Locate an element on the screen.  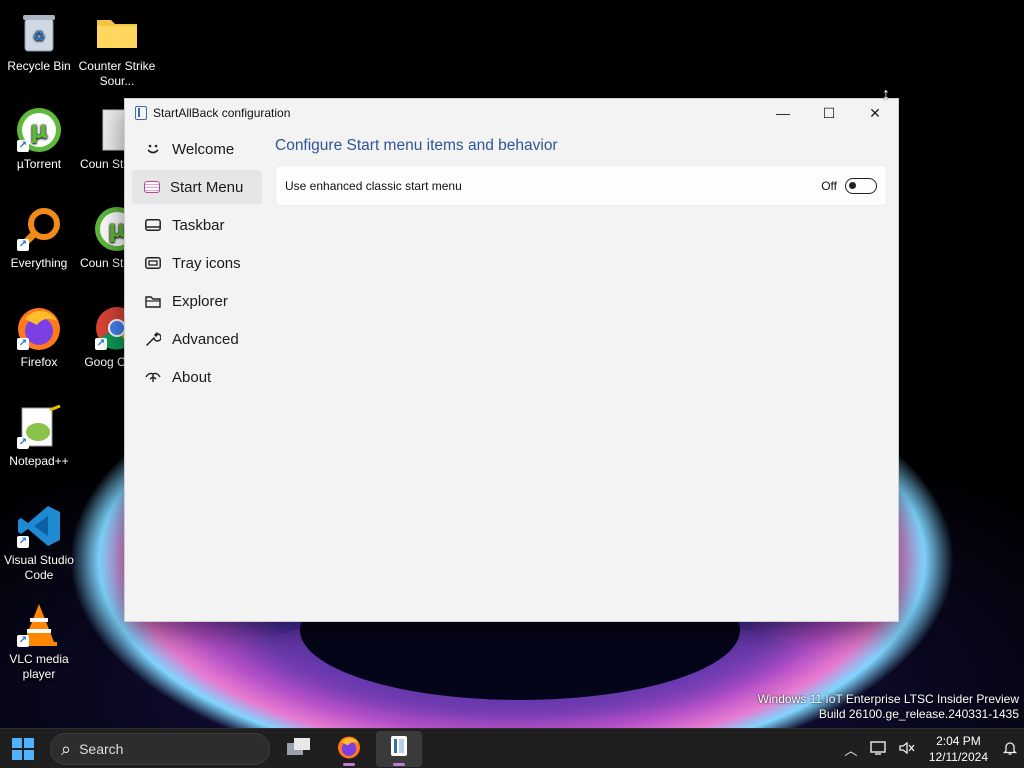
smiley-icon is located at coordinates (153, 149).